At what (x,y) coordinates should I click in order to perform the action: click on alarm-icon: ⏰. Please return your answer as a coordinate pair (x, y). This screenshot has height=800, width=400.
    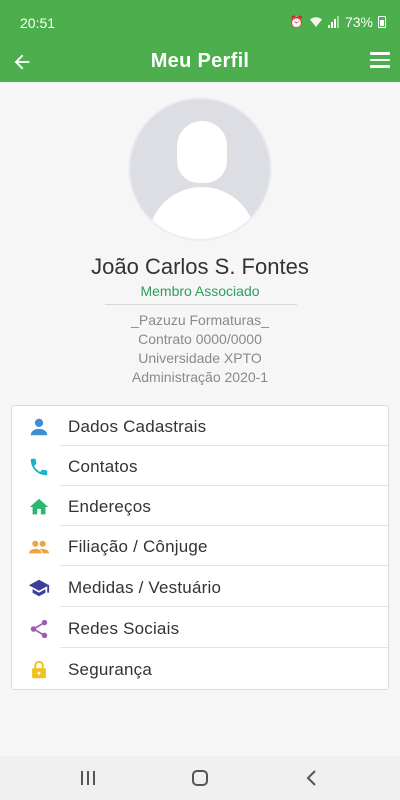
    Looking at the image, I should click on (296, 22).